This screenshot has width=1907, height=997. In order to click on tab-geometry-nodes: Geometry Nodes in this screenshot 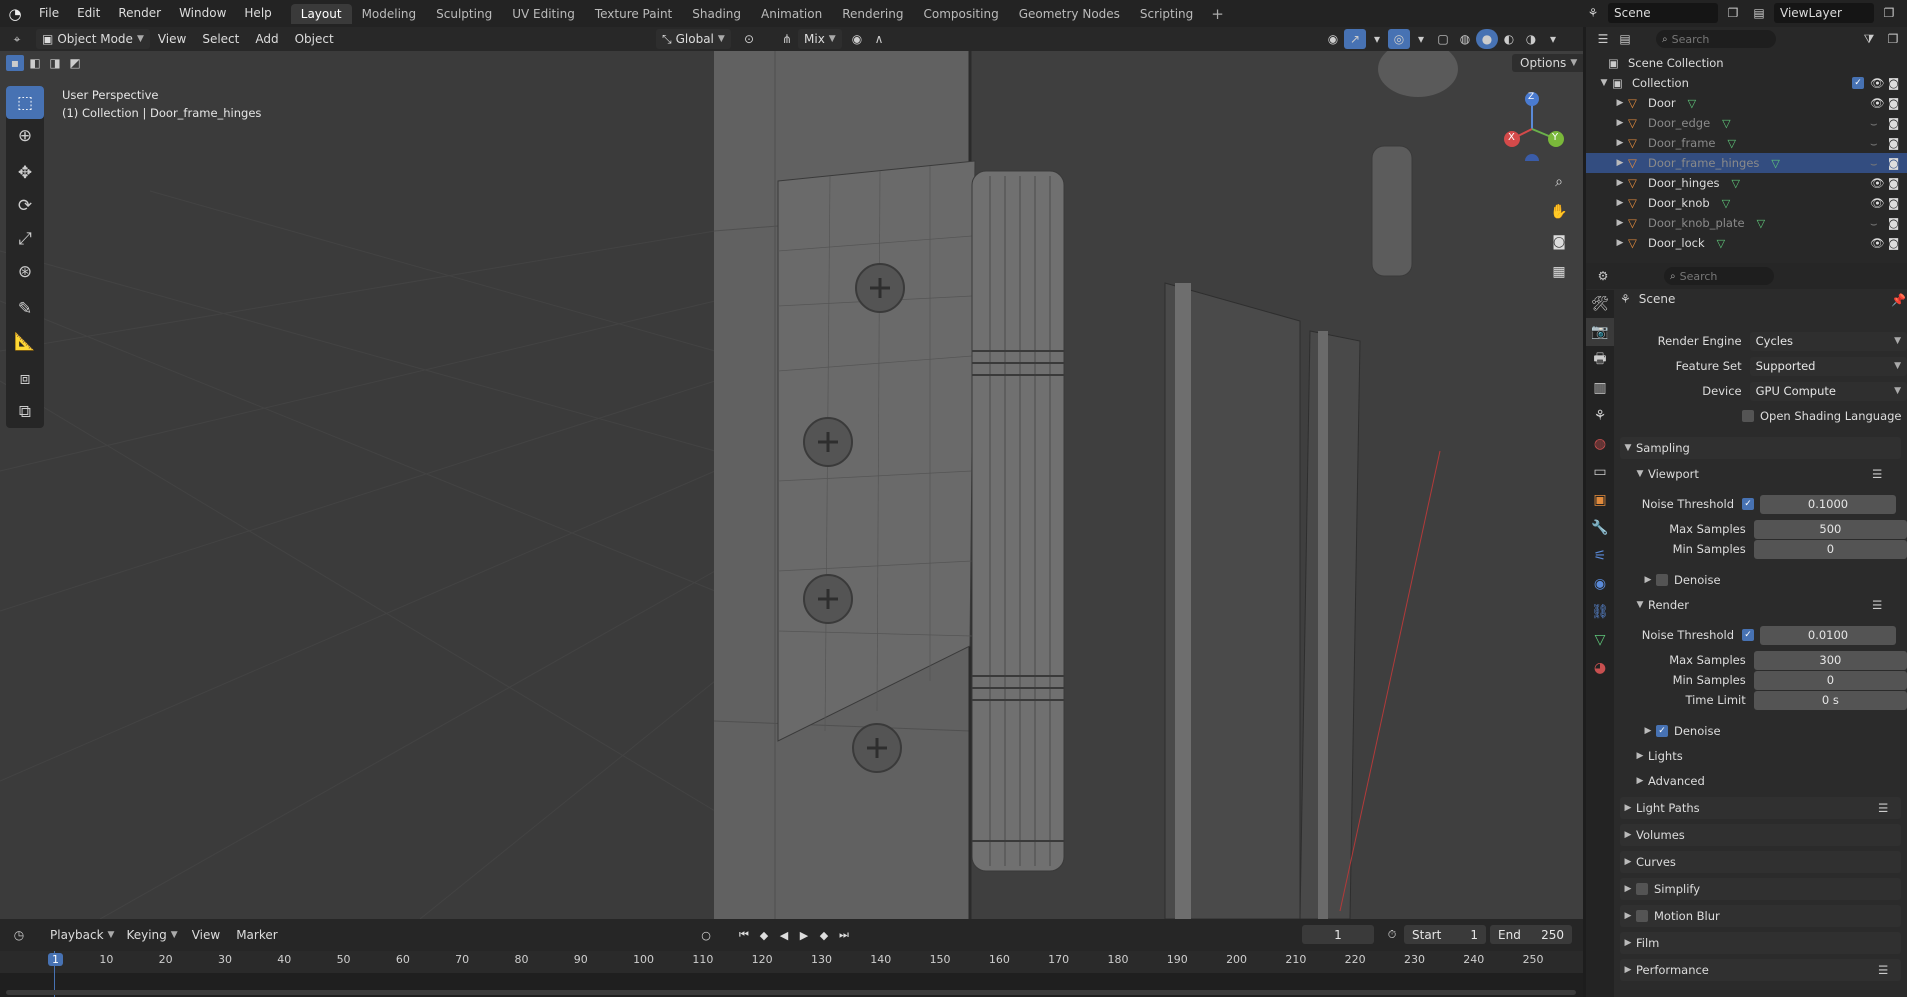, I will do `click(1069, 14)`.